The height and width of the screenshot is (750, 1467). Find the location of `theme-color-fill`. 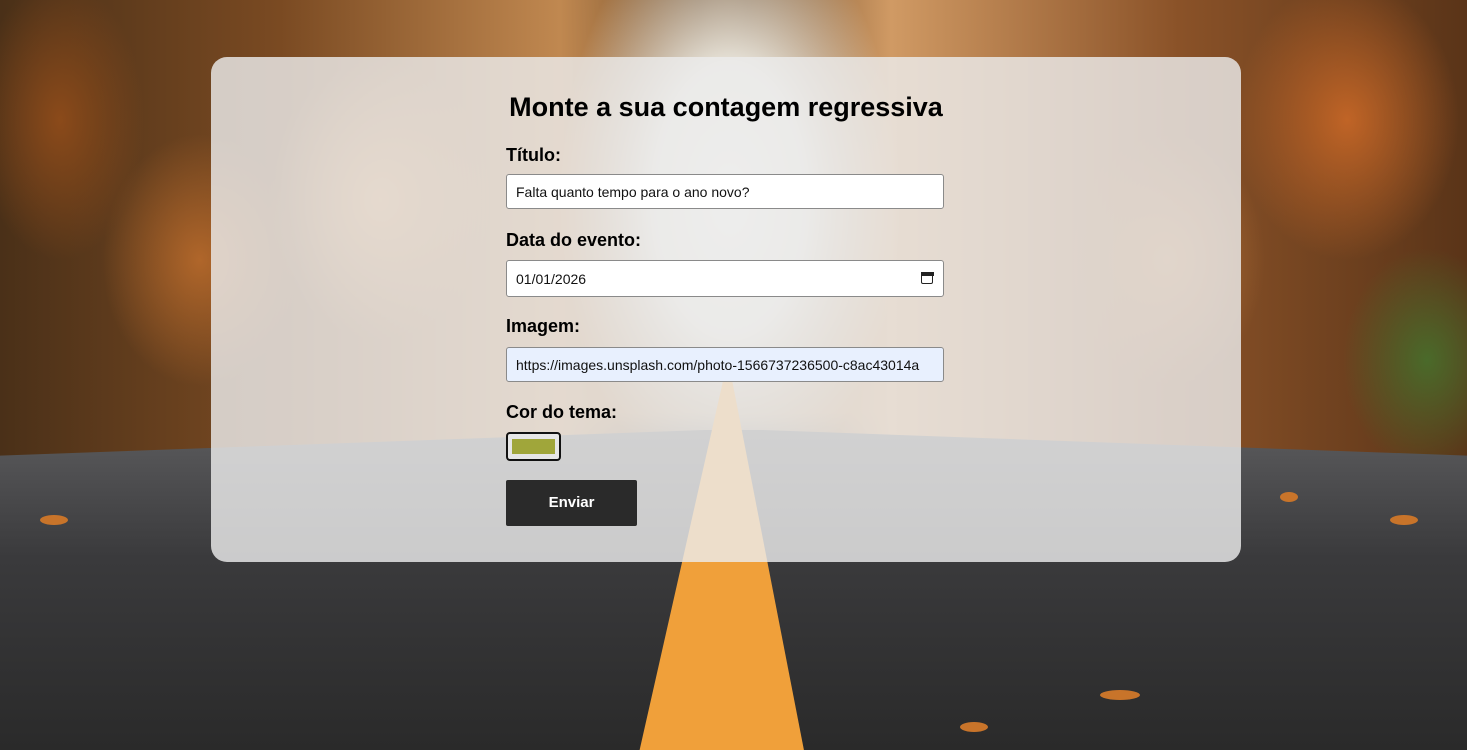

theme-color-fill is located at coordinates (533, 446).